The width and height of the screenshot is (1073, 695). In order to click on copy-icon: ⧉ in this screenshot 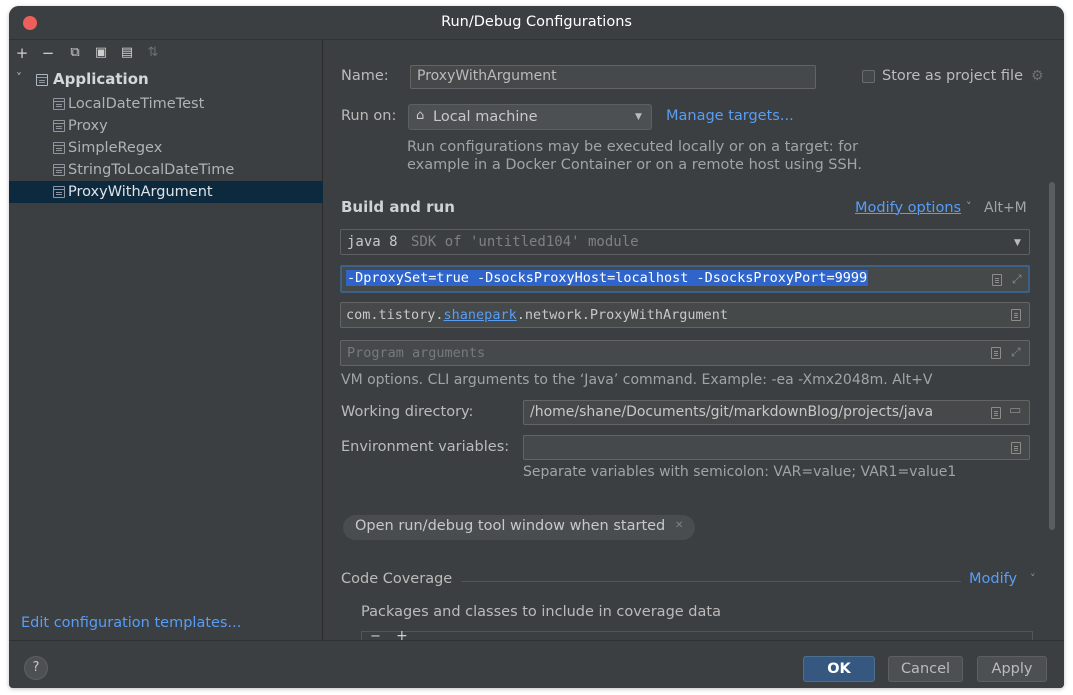, I will do `click(75, 53)`.